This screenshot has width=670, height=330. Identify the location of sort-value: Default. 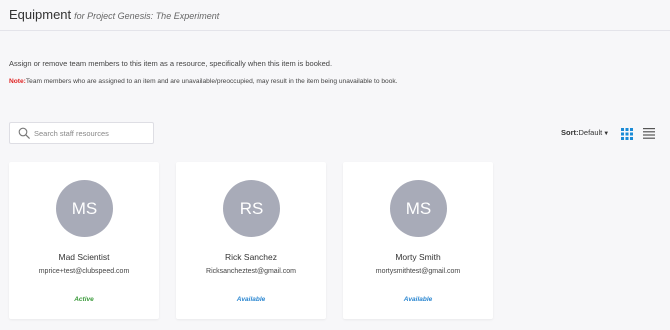
(590, 132).